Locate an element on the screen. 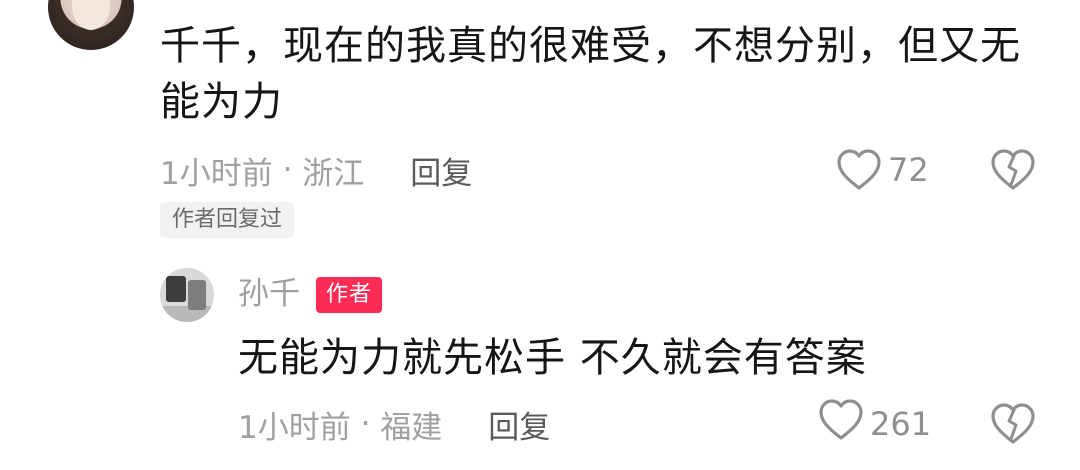 The image size is (1080, 470). like-count: 261 is located at coordinates (901, 424).